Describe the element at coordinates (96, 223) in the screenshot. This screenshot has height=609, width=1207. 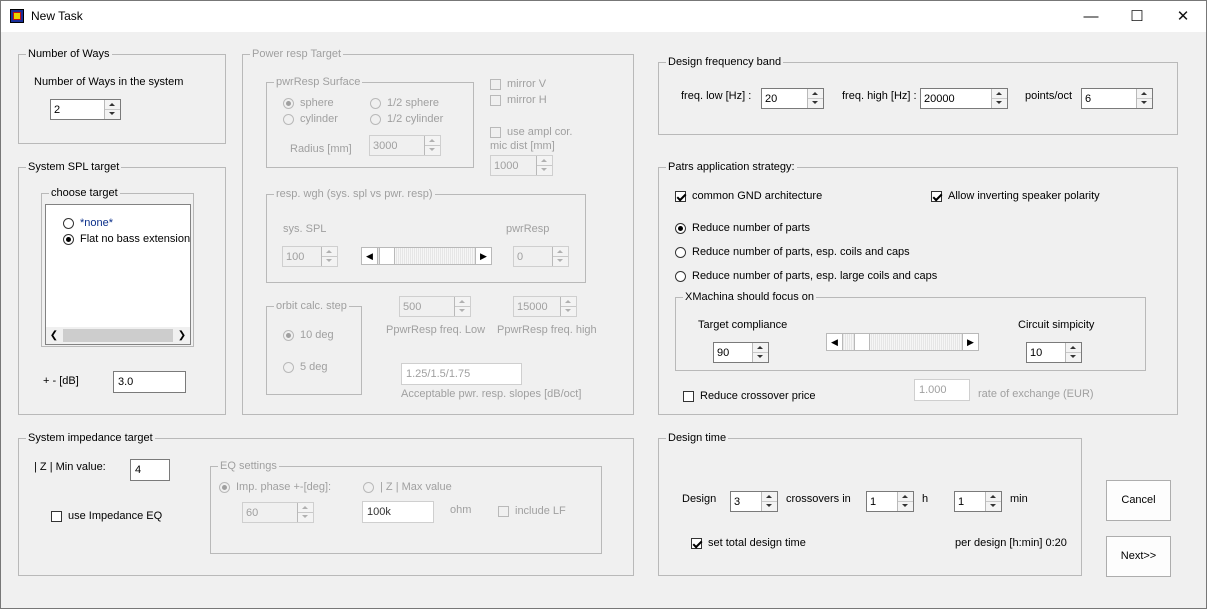
I see `target-none-label: *none*` at that location.